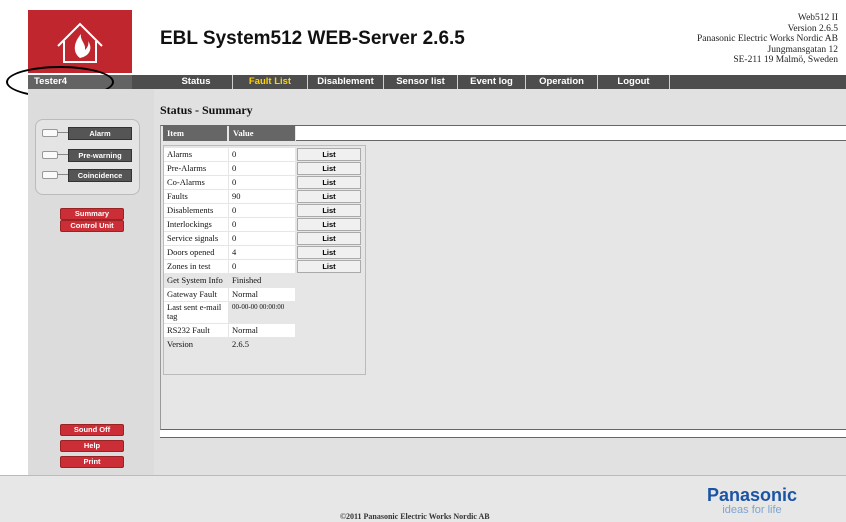  What do you see at coordinates (196, 266) in the screenshot?
I see `row-item-label: Zones in test` at bounding box center [196, 266].